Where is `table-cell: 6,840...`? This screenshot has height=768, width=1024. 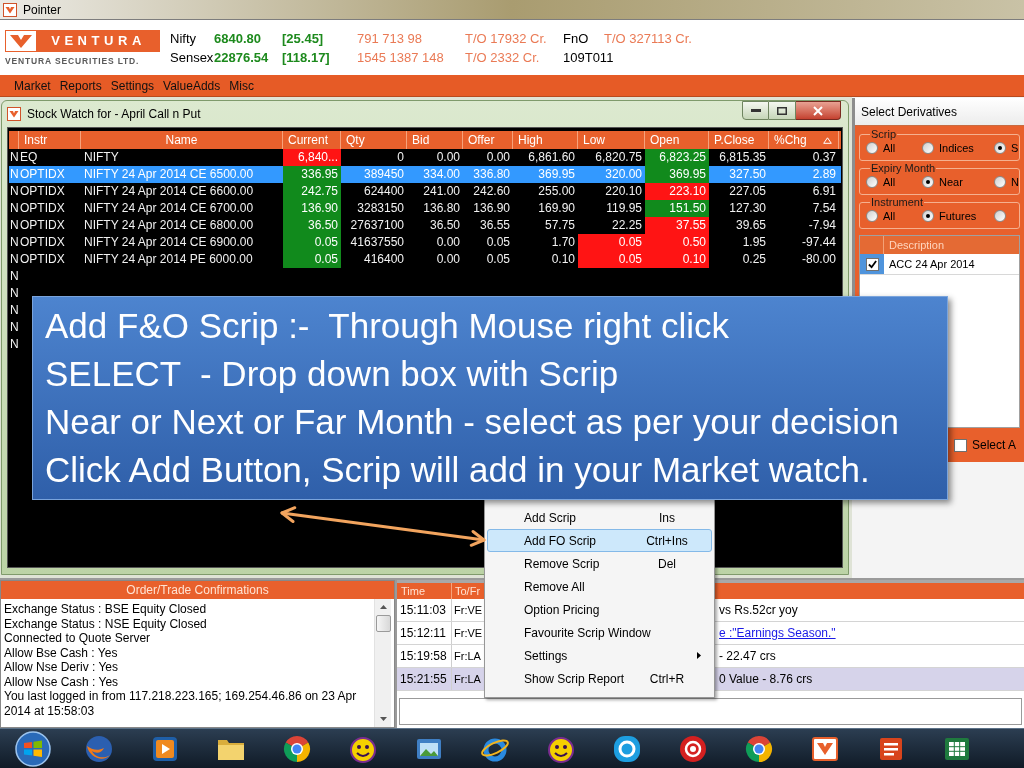 table-cell: 6,840... is located at coordinates (312, 157).